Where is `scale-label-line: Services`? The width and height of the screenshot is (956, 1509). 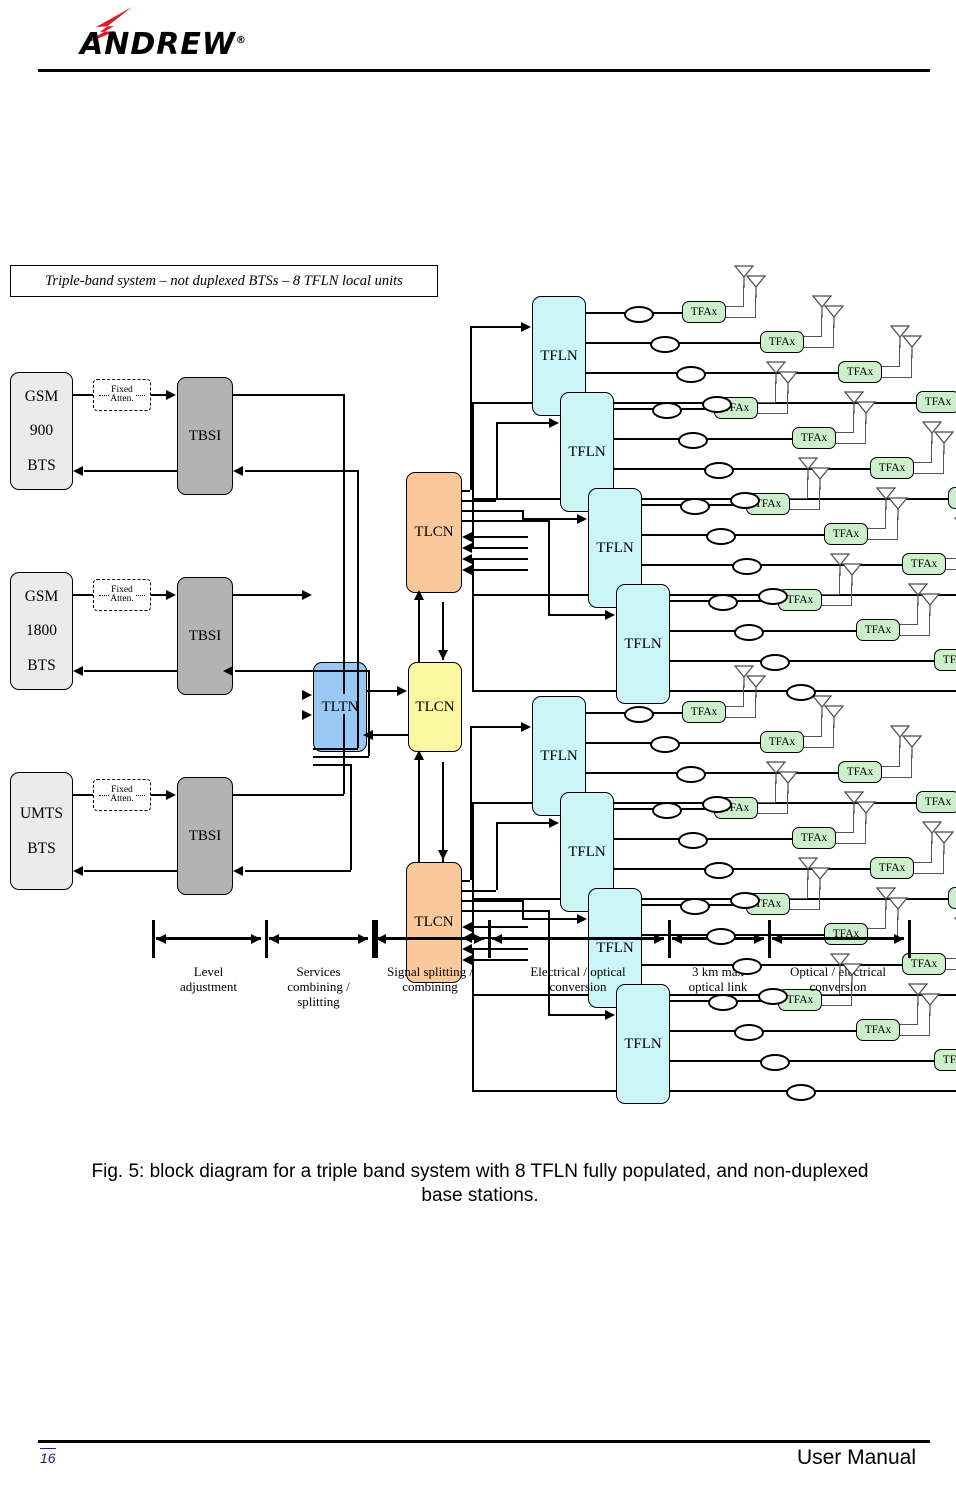 scale-label-line: Services is located at coordinates (318, 971).